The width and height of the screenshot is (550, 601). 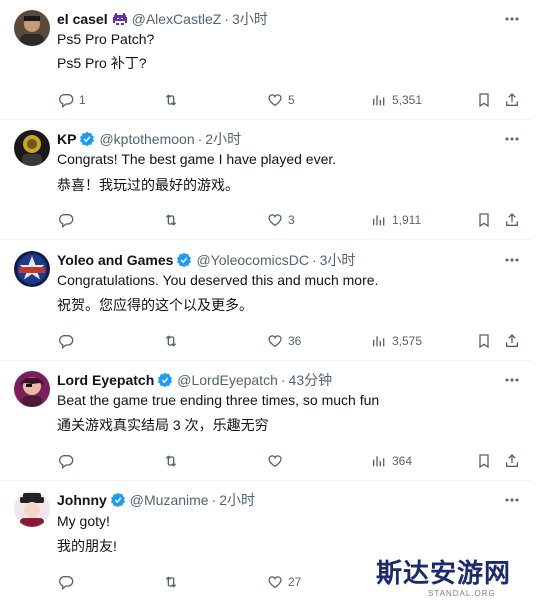 What do you see at coordinates (277, 461) in the screenshot?
I see `like-button` at bounding box center [277, 461].